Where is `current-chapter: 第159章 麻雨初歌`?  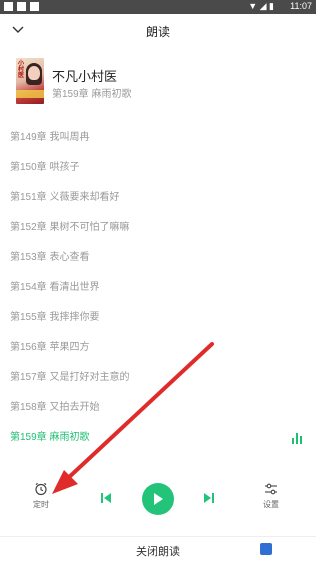
current-chapter: 第159章 麻雨初歌 is located at coordinates (92, 94).